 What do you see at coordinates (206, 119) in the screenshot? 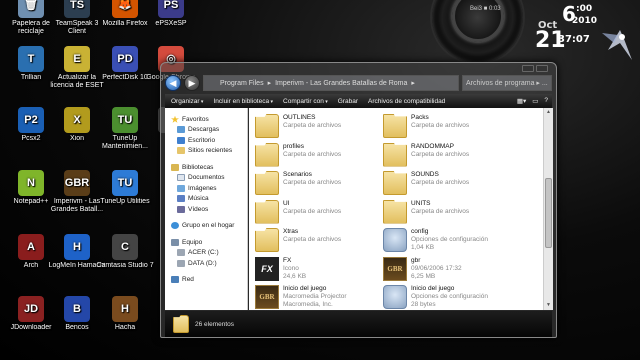
I see `nav-favorites: Favoritos` at bounding box center [206, 119].